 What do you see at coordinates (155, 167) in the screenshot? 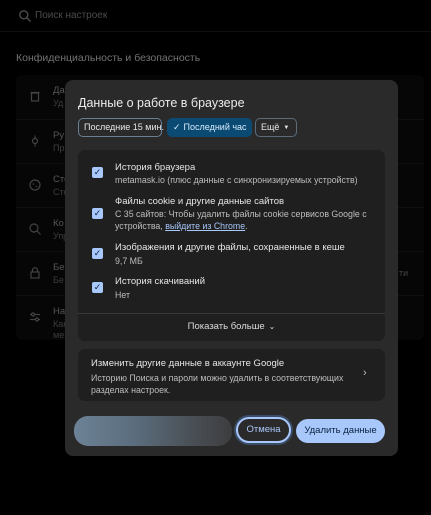
I see `option-title: История браузера` at bounding box center [155, 167].